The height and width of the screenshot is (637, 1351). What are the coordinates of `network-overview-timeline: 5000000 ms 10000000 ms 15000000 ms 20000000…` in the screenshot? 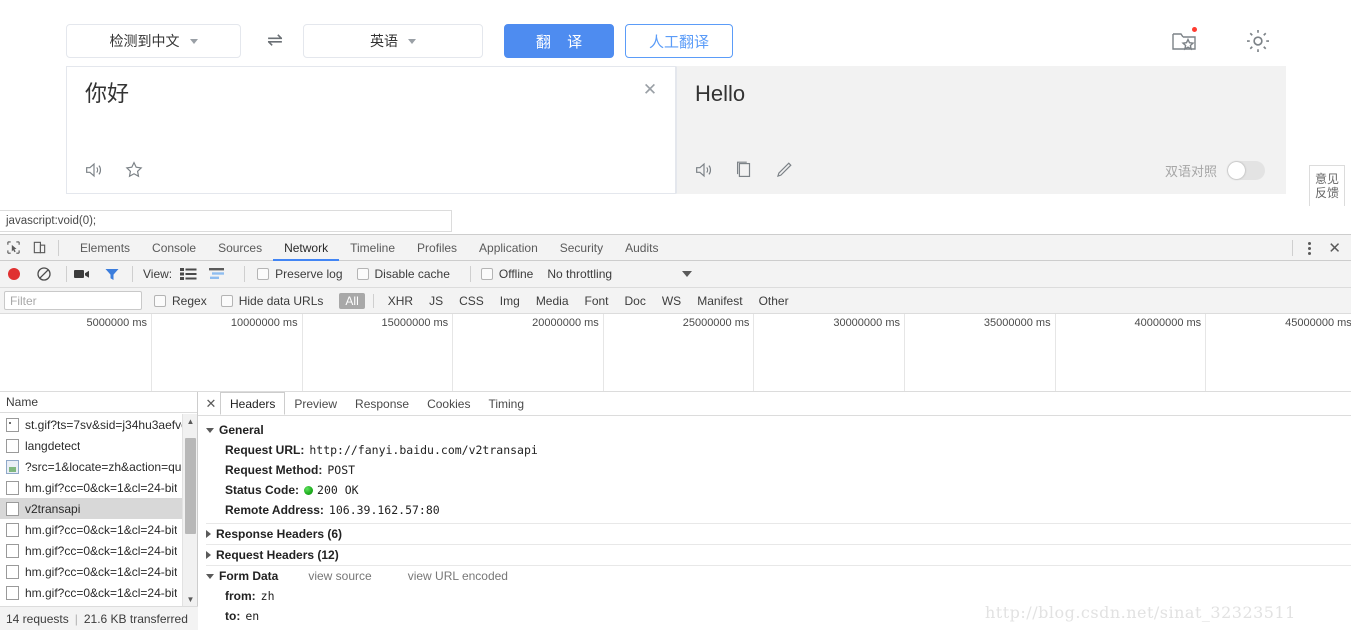 It's located at (675, 353).